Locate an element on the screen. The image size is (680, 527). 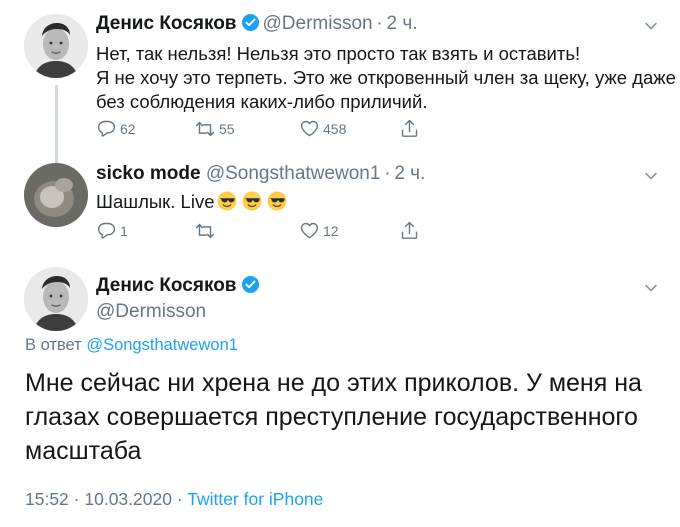
like-button: 458 is located at coordinates (322, 128).